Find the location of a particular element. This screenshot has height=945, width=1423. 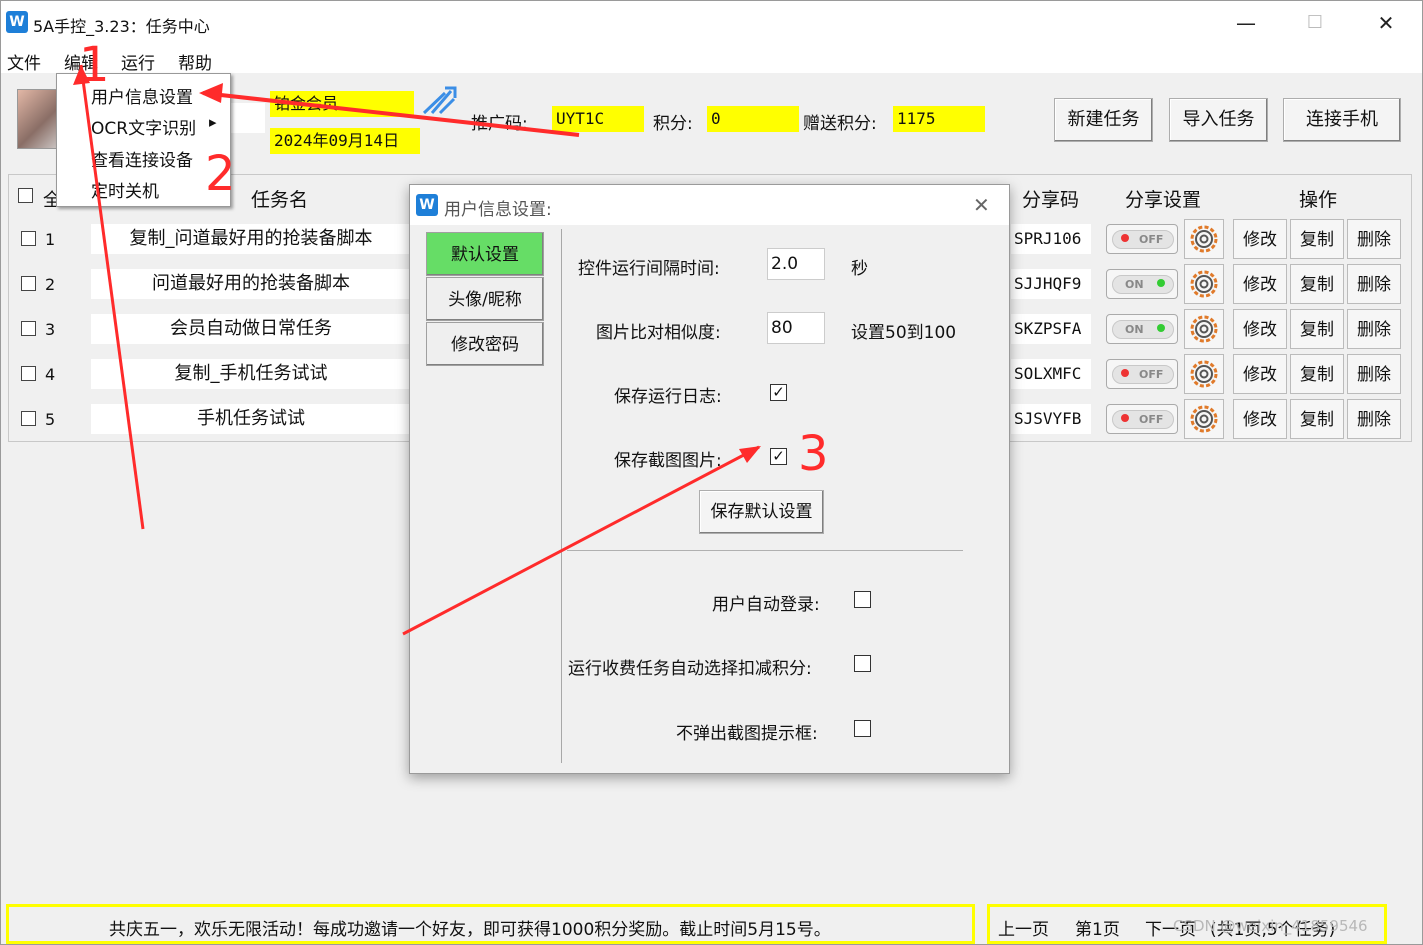

task-name-cell: 会员自动做日常任务 is located at coordinates (251, 329).